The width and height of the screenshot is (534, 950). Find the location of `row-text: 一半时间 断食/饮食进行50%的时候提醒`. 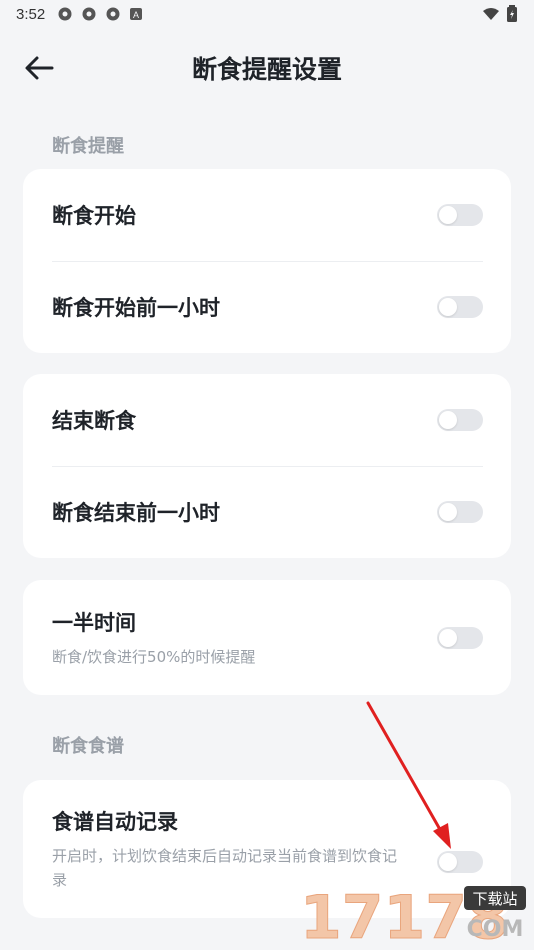

row-text: 一半时间 断食/饮食进行50%的时候提醒 is located at coordinates (244, 638).